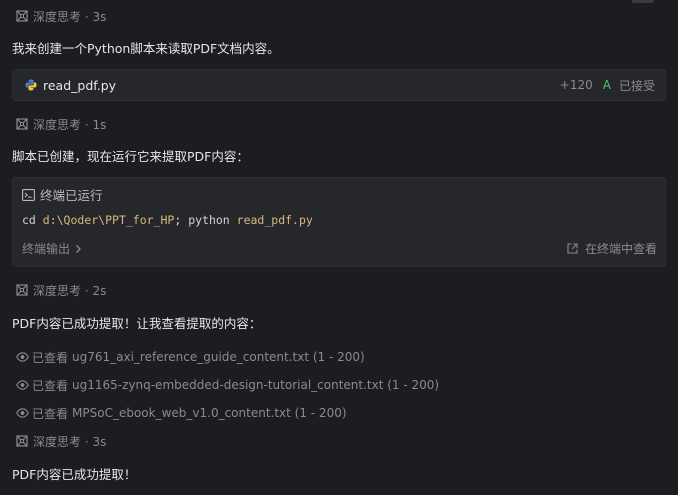  What do you see at coordinates (620, 249) in the screenshot?
I see `view-in-terminal-label: 在终端中查看` at bounding box center [620, 249].